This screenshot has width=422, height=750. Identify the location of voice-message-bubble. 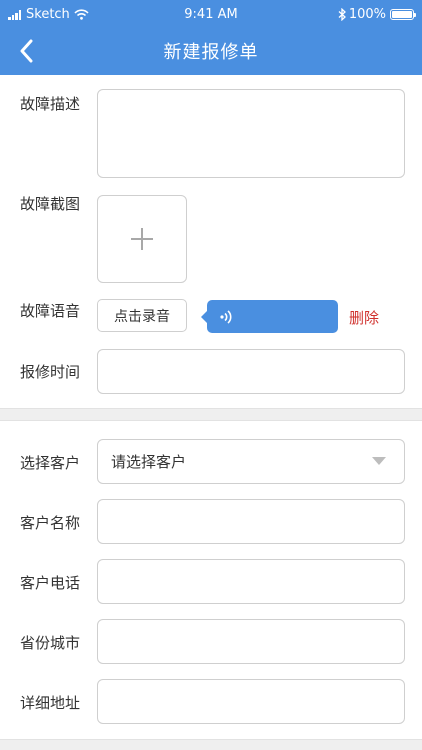
(269, 316).